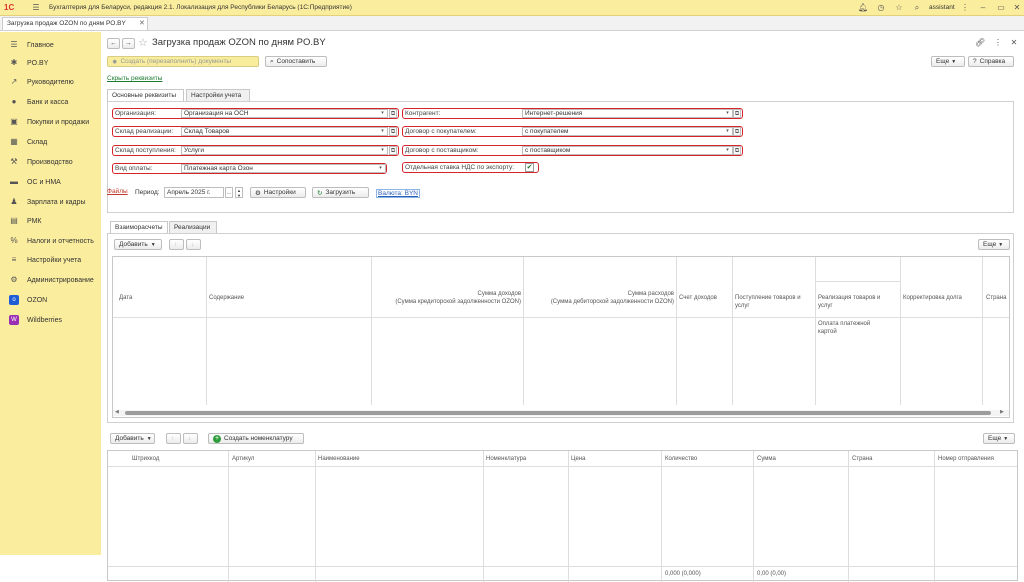 This screenshot has width=1024, height=582. I want to click on period-stepper: ▲ ▼, so click(239, 192).